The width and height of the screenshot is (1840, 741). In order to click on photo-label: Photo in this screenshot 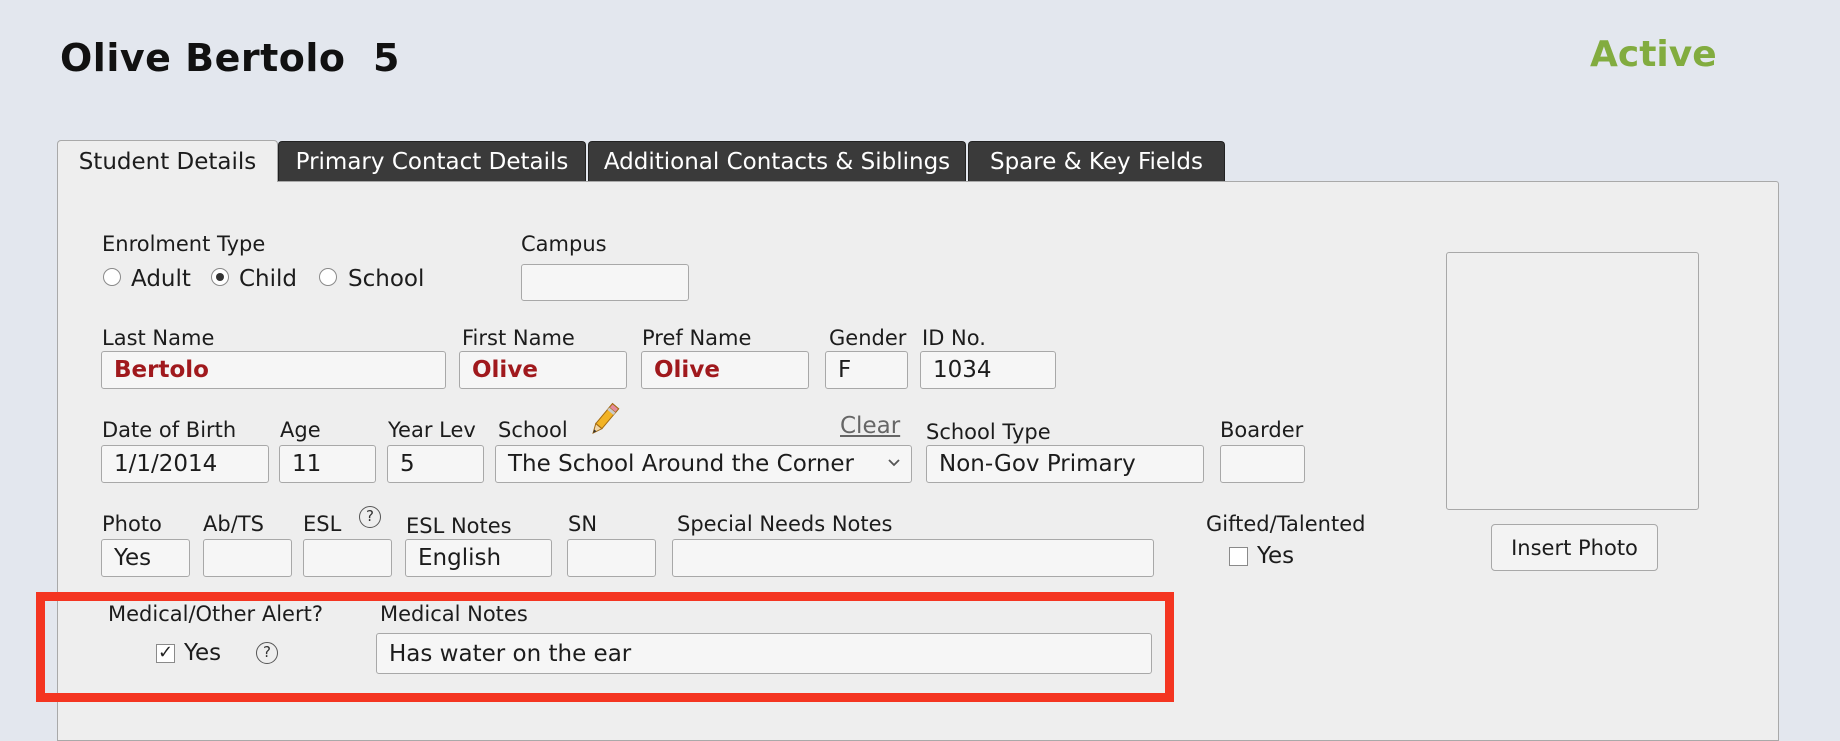, I will do `click(132, 524)`.